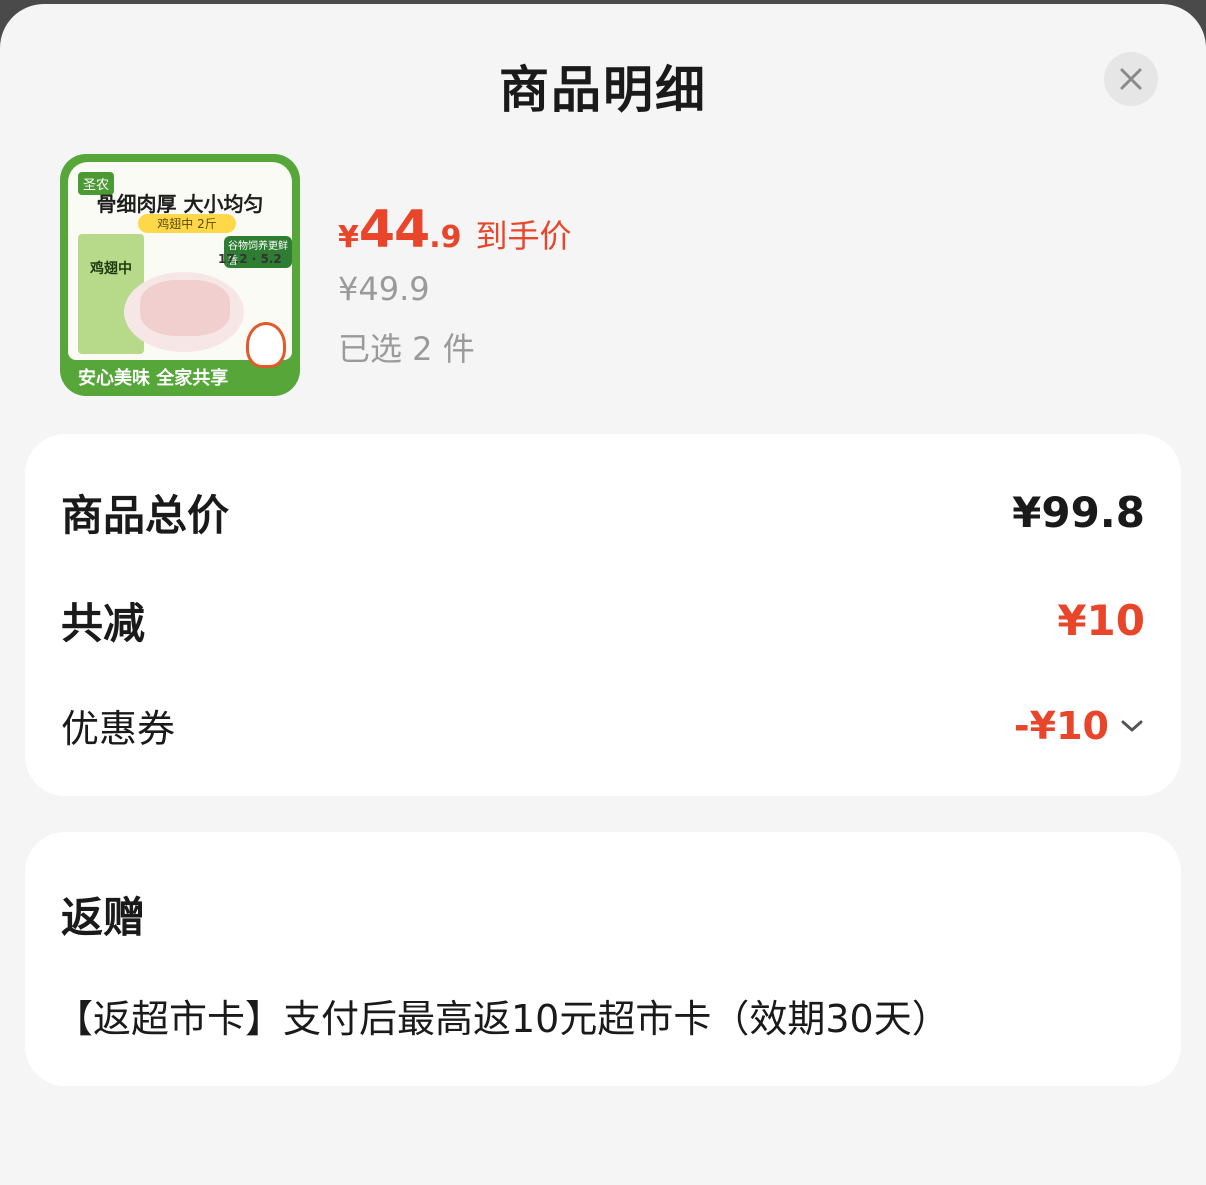 The width and height of the screenshot is (1206, 1185). I want to click on close-icon, so click(1131, 79).